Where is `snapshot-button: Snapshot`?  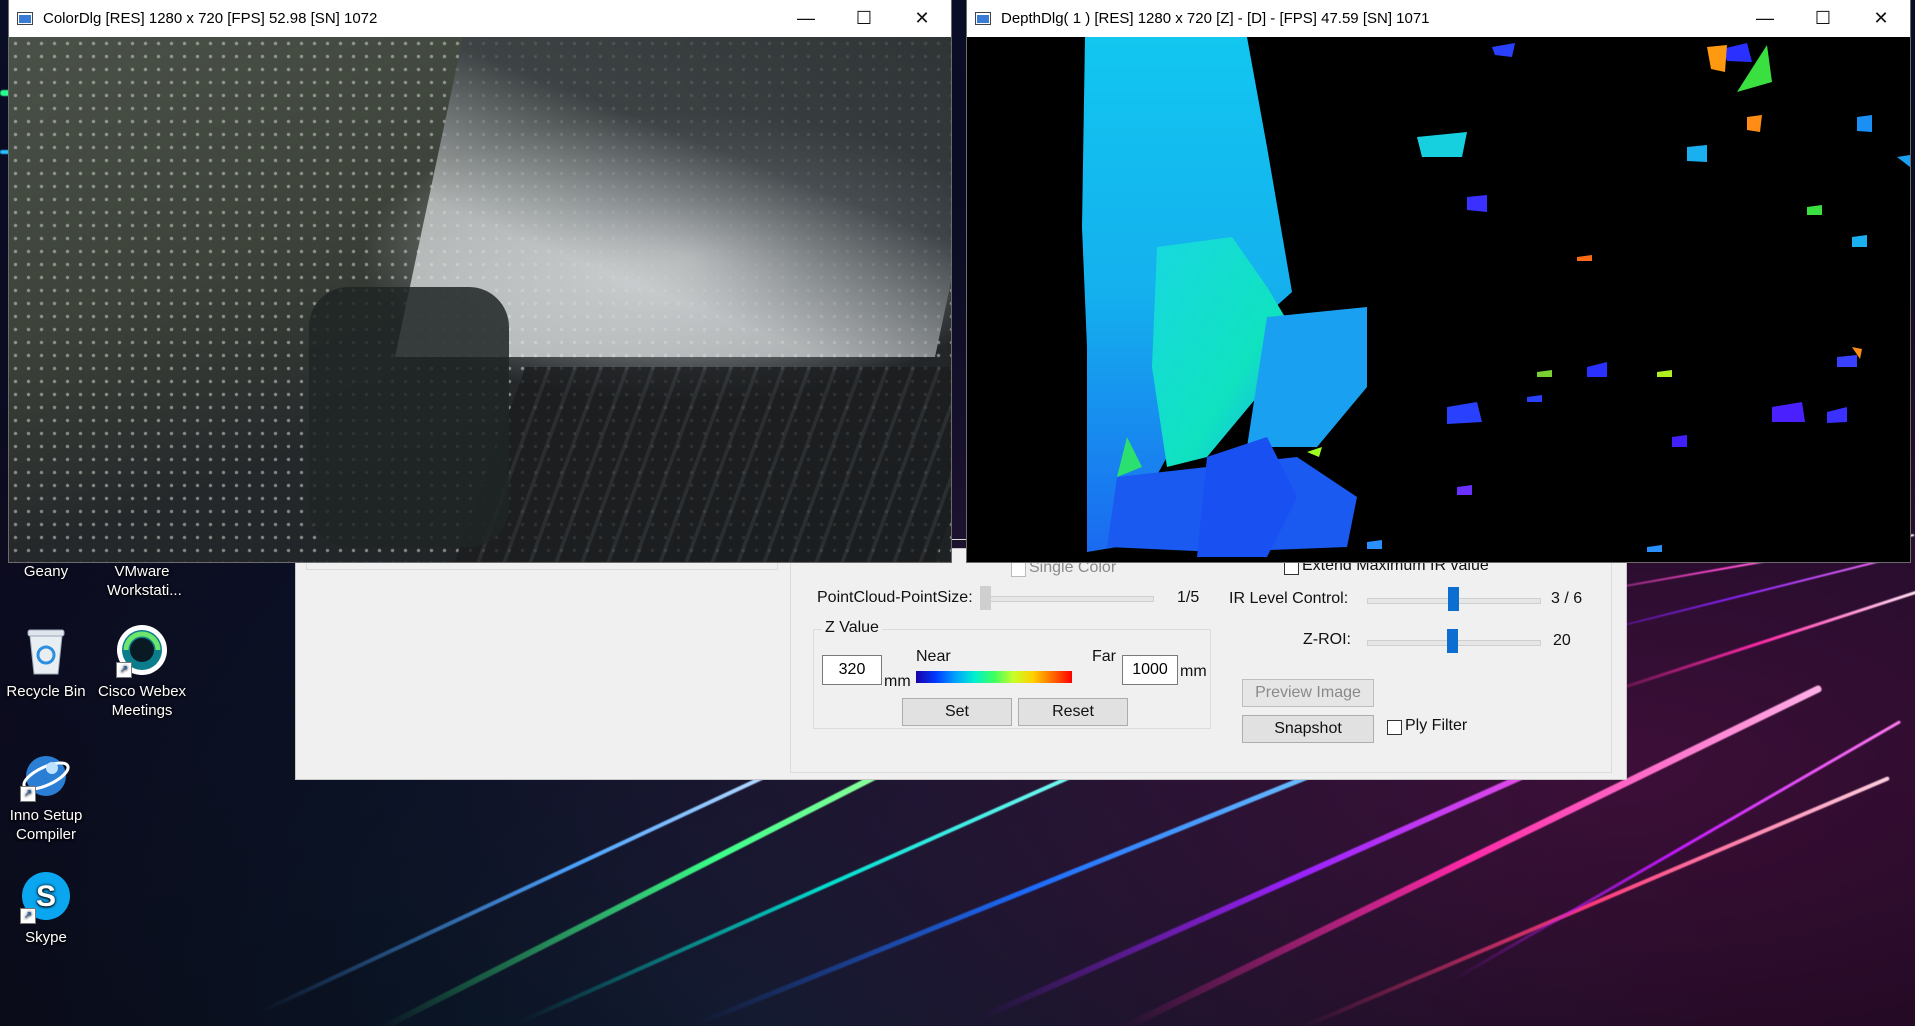
snapshot-button: Snapshot is located at coordinates (1308, 729).